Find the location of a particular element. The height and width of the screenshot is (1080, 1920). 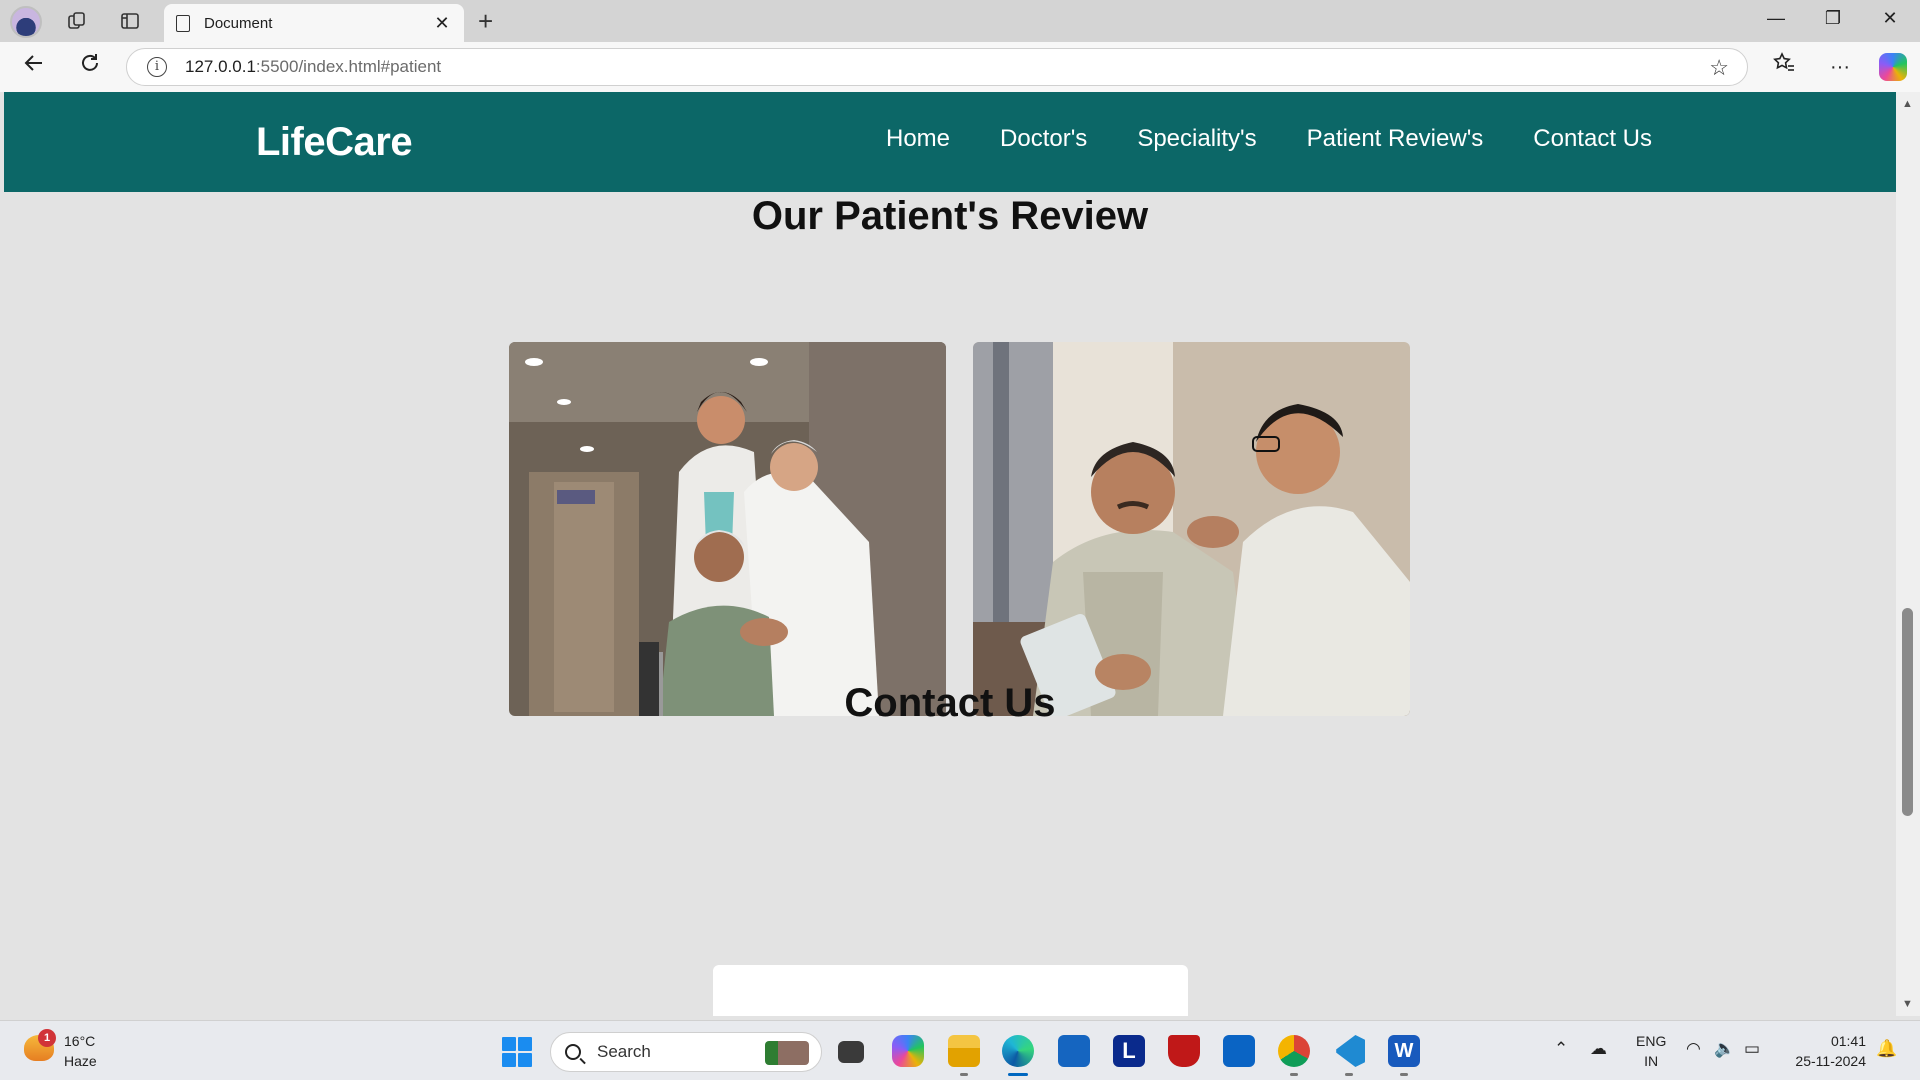

date: 25-11-2024 is located at coordinates (1830, 1061).